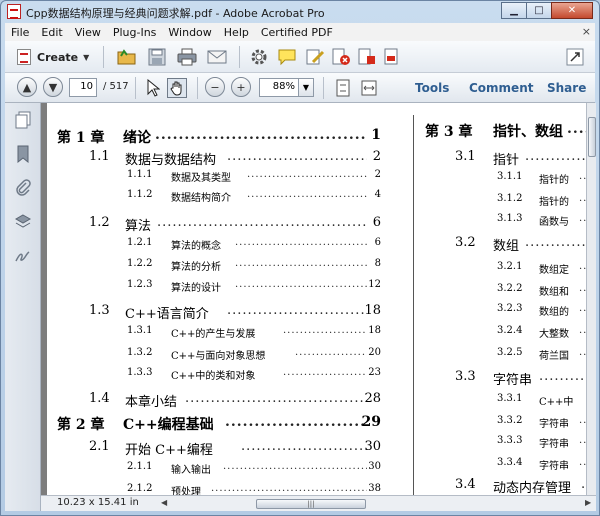 The width and height of the screenshot is (600, 516). I want to click on attachment-icon, so click(23, 188).